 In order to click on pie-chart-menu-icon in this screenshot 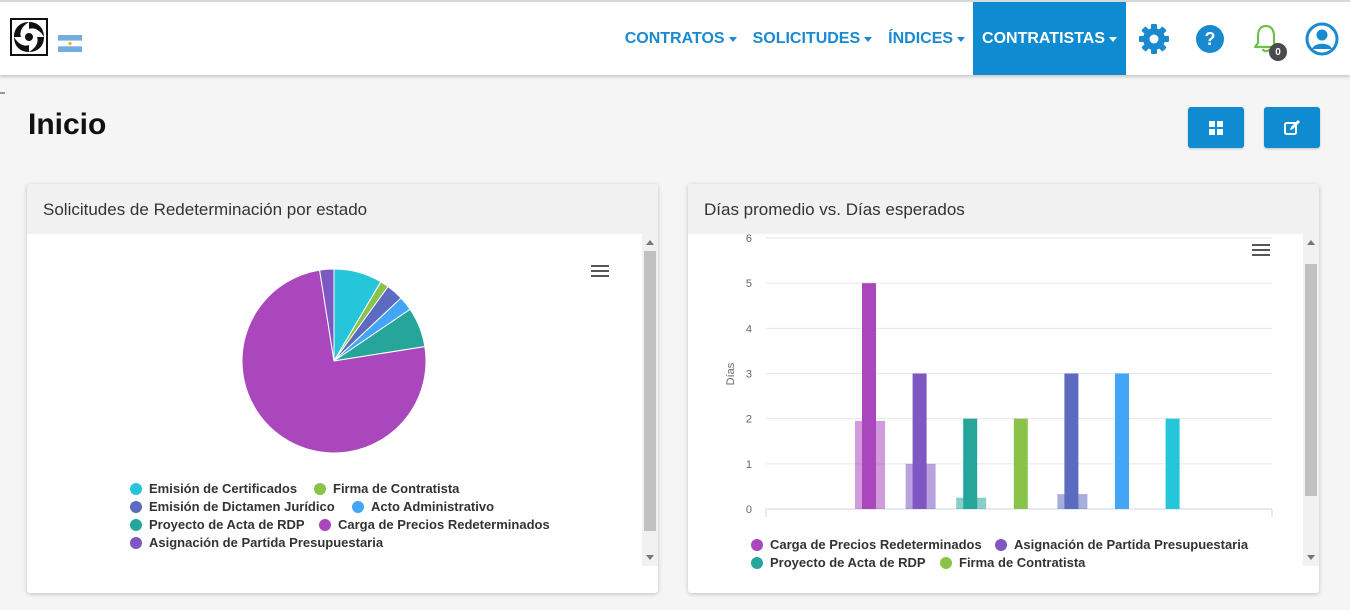, I will do `click(600, 272)`.